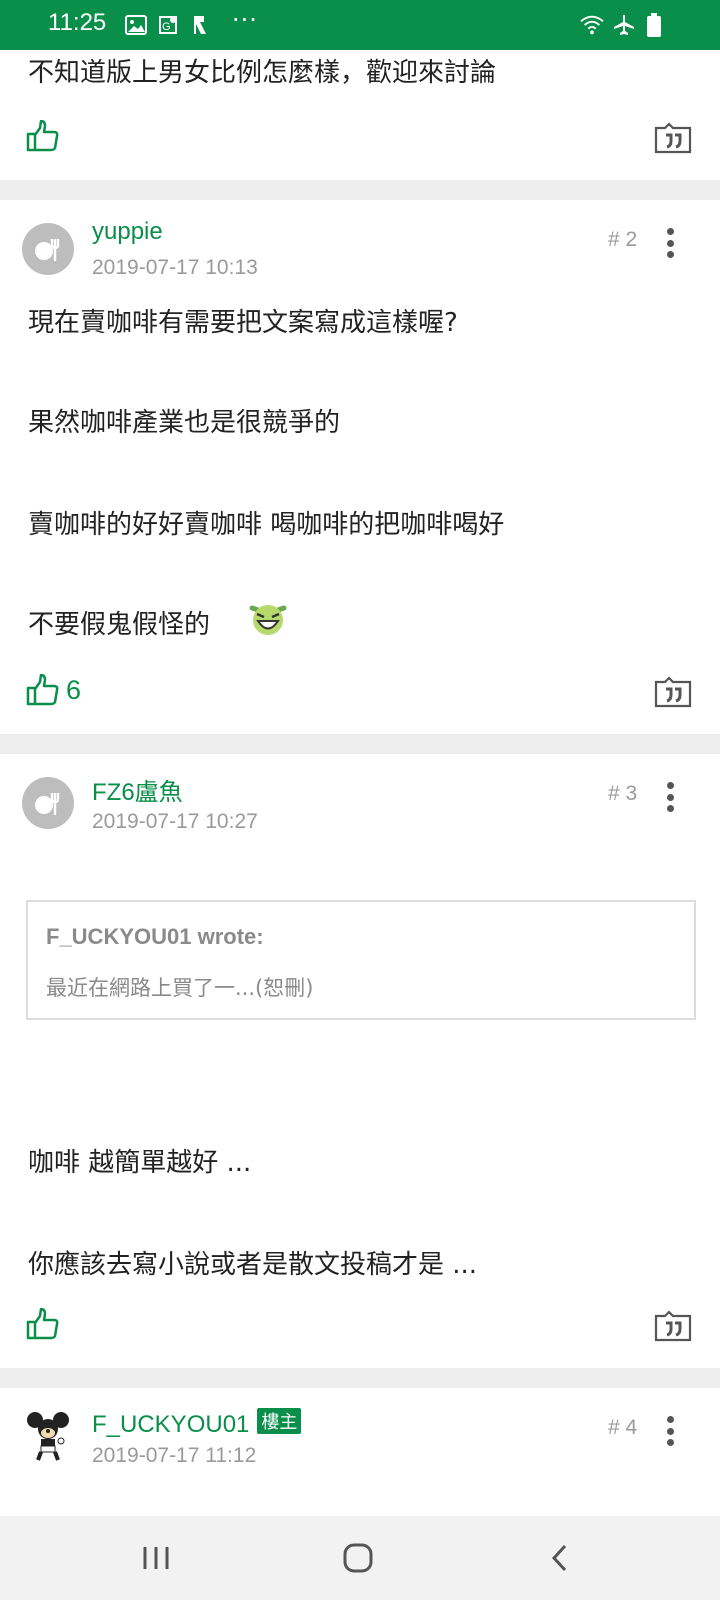 Image resolution: width=720 pixels, height=1600 pixels. What do you see at coordinates (155, 936) in the screenshot?
I see `quote-author: F_UCKYOU01 wrote:` at bounding box center [155, 936].